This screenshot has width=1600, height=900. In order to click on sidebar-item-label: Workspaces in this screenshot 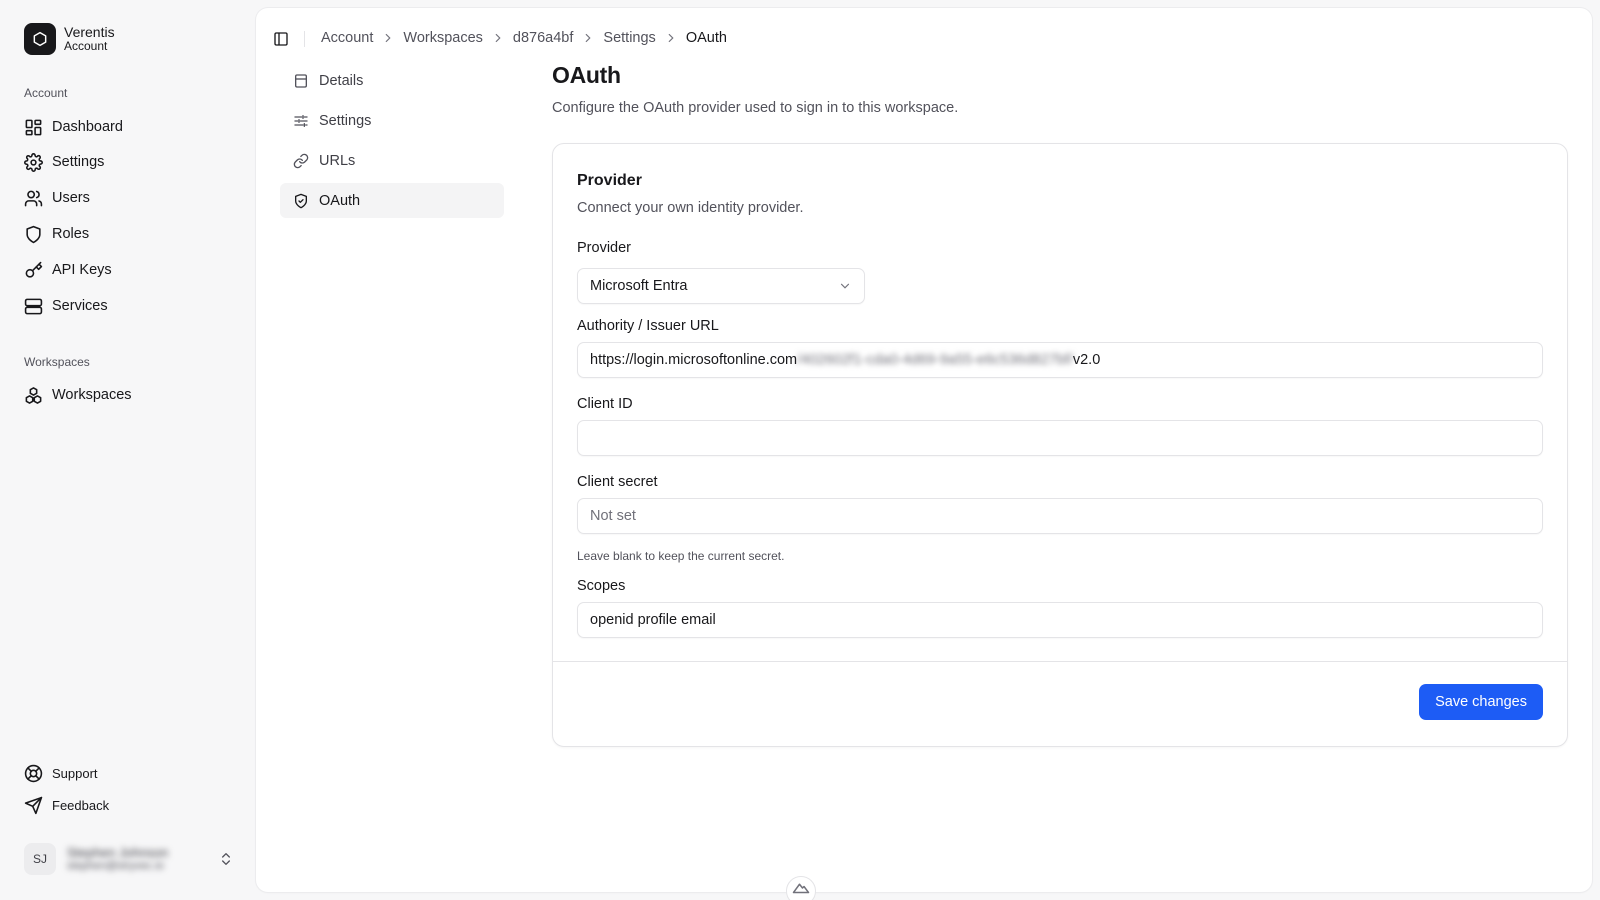, I will do `click(92, 395)`.